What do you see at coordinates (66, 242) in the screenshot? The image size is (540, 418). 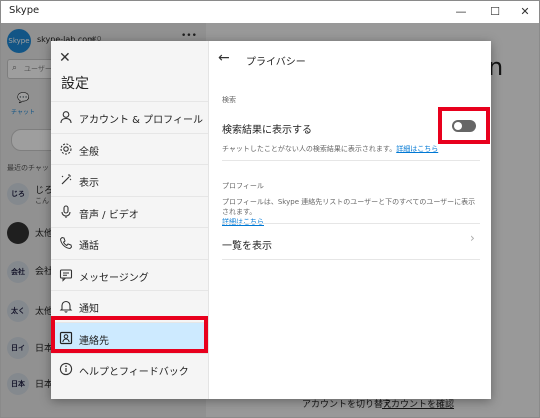 I see `phone-icon` at bounding box center [66, 242].